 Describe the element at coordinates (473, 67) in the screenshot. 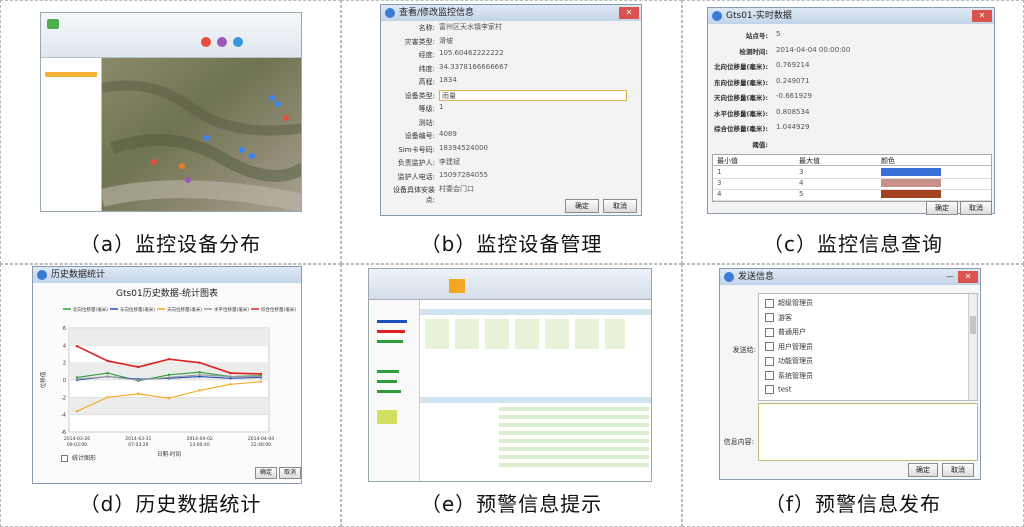

I see `field-value: 34.3378166666667` at that location.